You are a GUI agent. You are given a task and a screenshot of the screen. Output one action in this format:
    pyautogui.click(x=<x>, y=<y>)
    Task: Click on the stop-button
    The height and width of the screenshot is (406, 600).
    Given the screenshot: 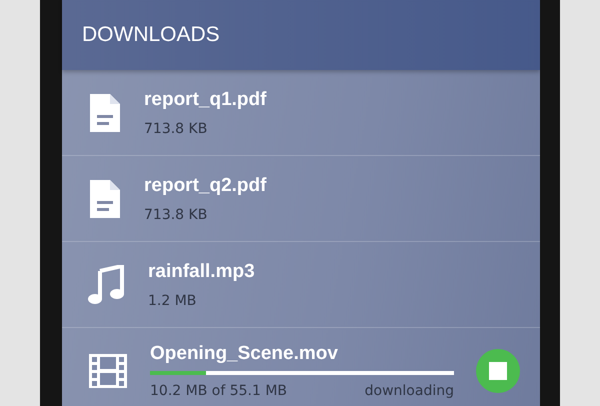 What is the action you would take?
    pyautogui.click(x=498, y=370)
    